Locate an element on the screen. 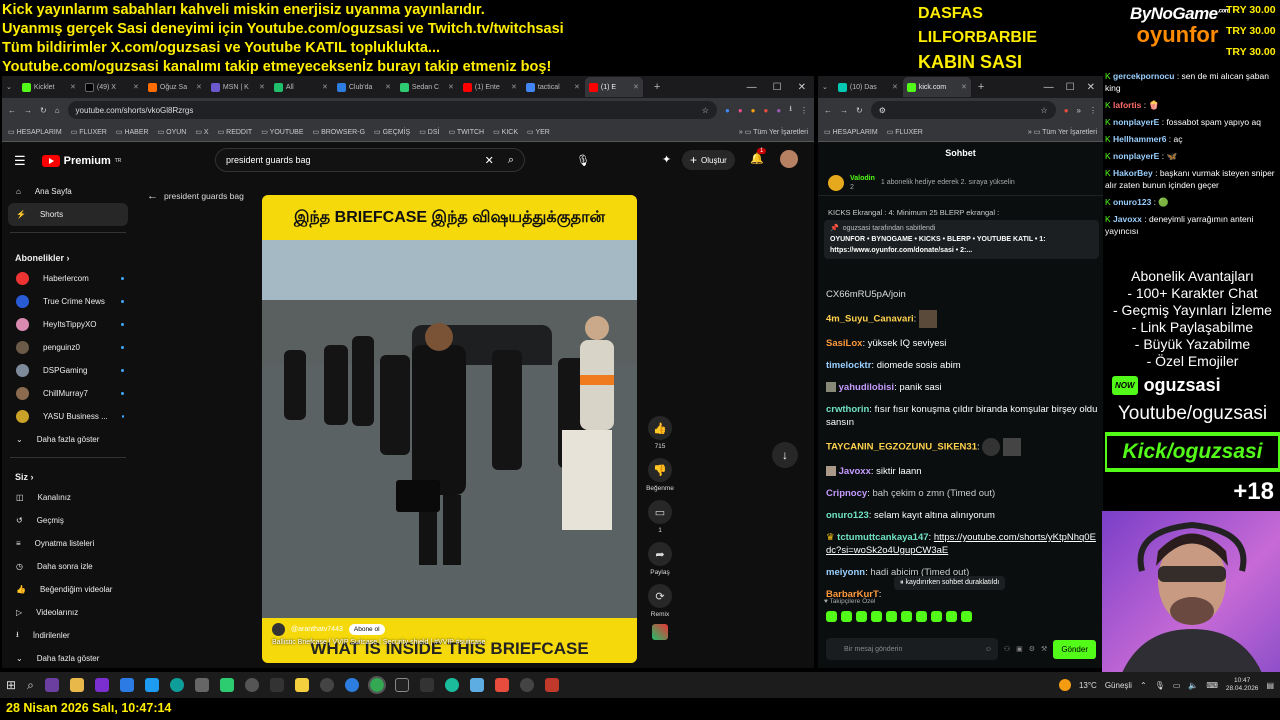  bookmark-item: ▭ OYUN is located at coordinates (172, 132).